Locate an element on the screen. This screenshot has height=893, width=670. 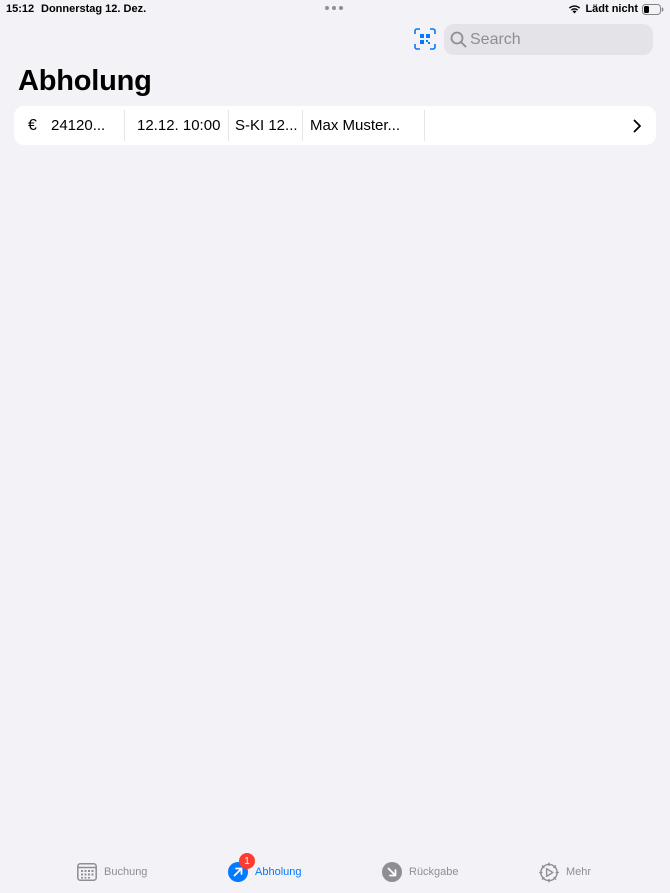
euro-icon: € is located at coordinates (32, 125).